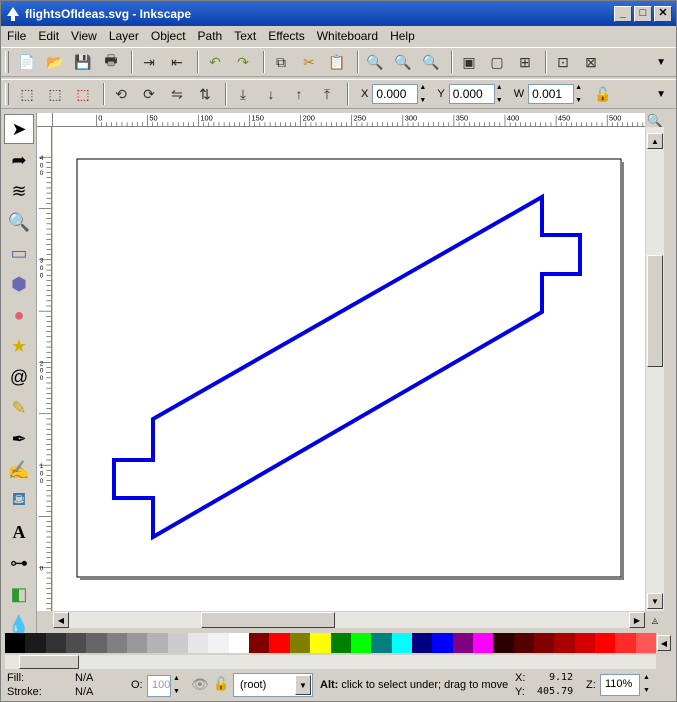 This screenshot has width=677, height=702. Describe the element at coordinates (168, 36) in the screenshot. I see `menu-object: Object` at that location.